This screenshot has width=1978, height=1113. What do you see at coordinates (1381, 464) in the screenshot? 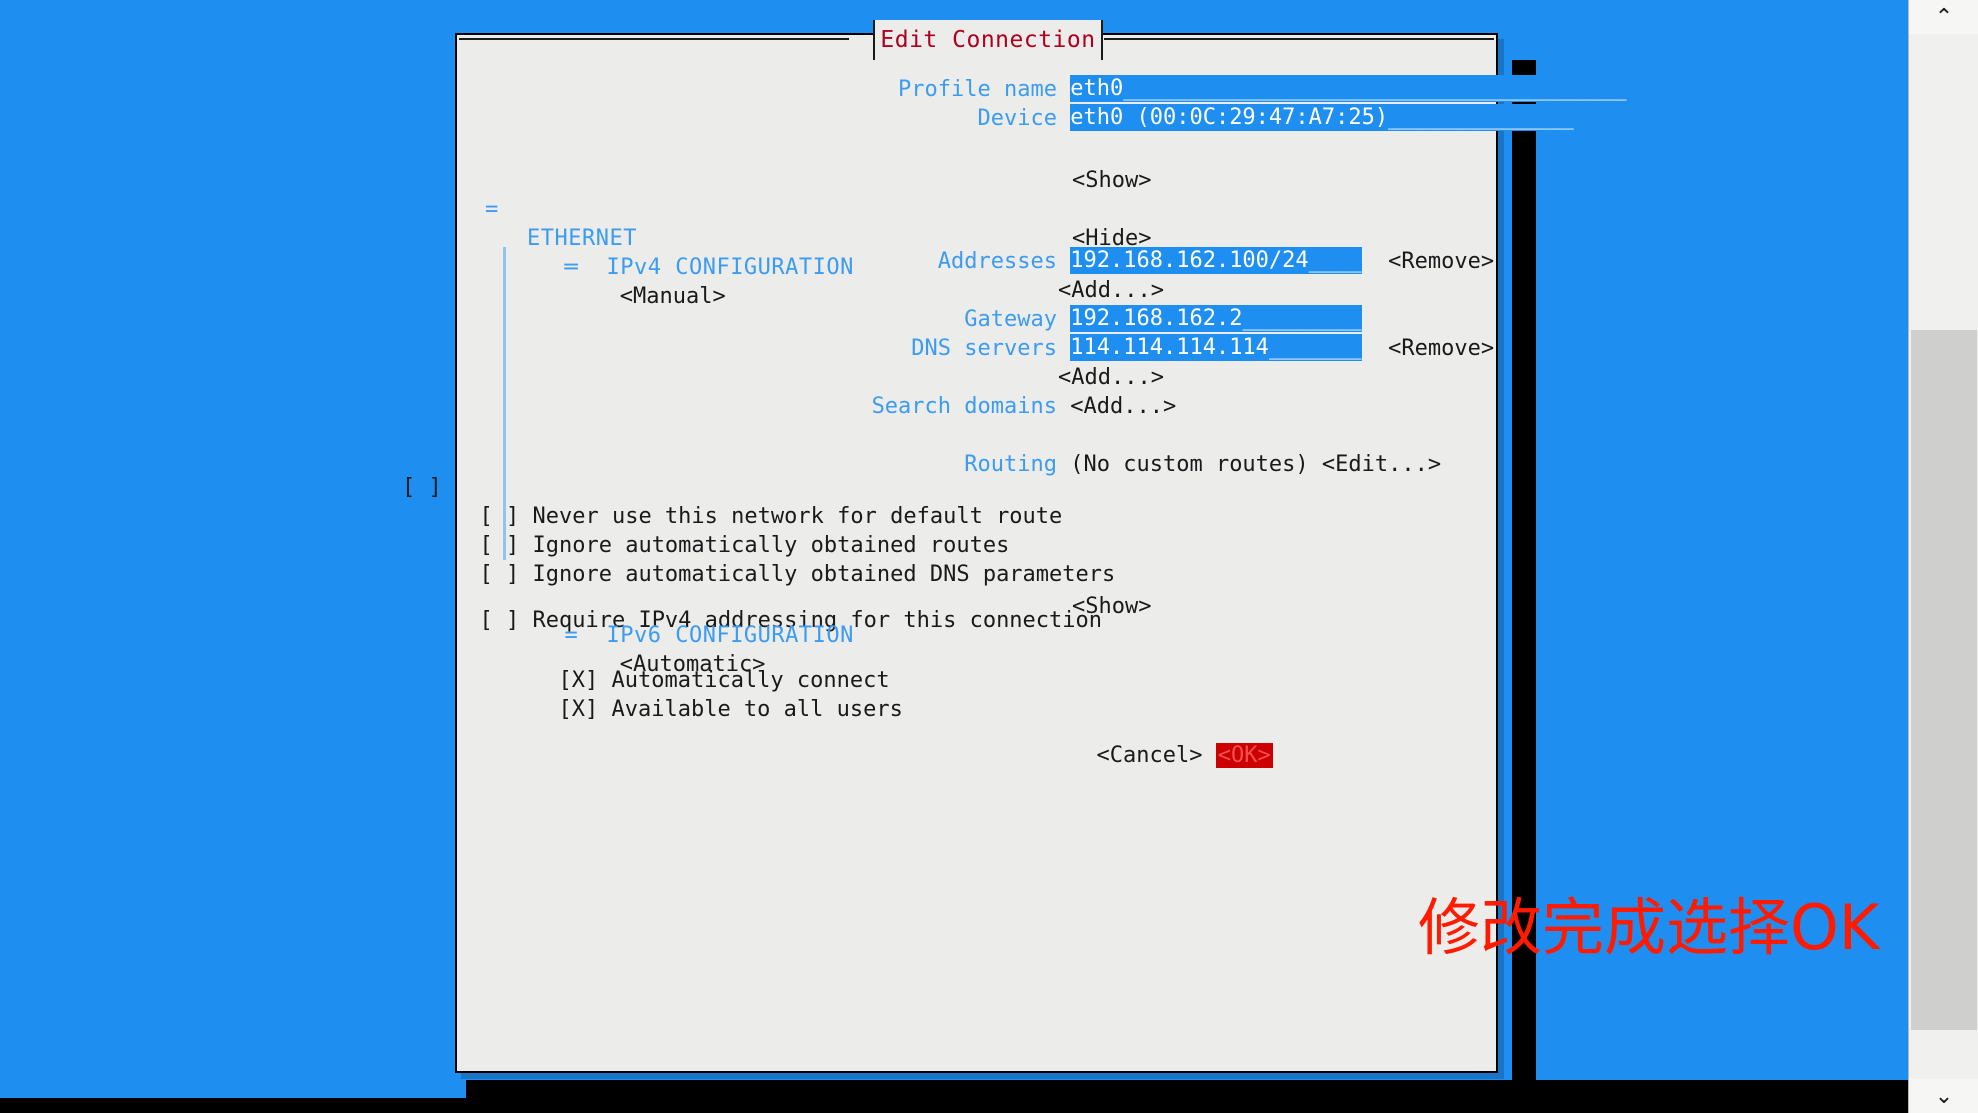
I see `routing-edit-button: <Edit...>` at bounding box center [1381, 464].